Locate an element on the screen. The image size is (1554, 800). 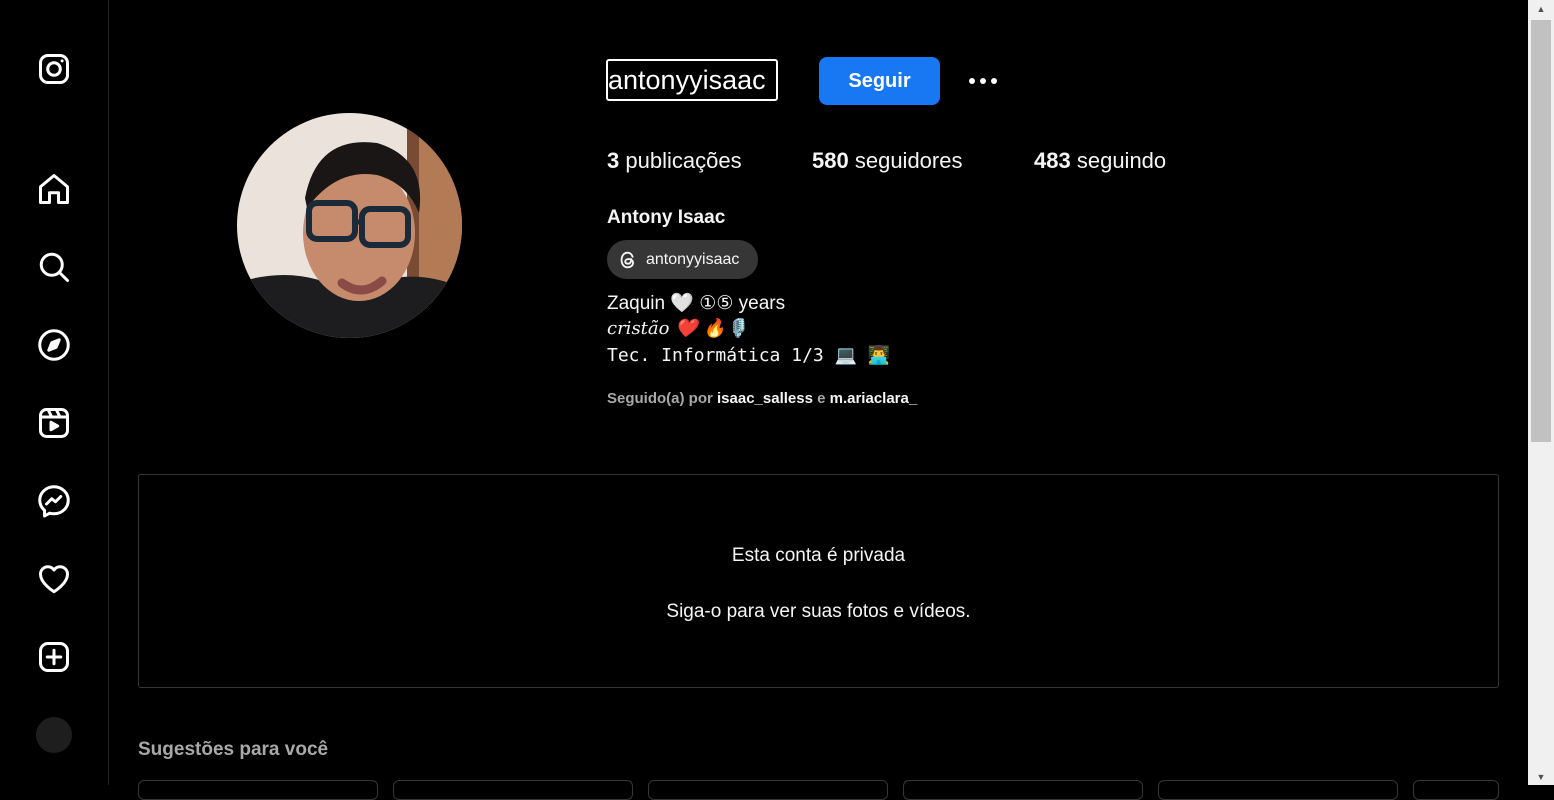
private-subtitle: Siga-o para ver suas fotos e vídeos. is located at coordinates (818, 611).